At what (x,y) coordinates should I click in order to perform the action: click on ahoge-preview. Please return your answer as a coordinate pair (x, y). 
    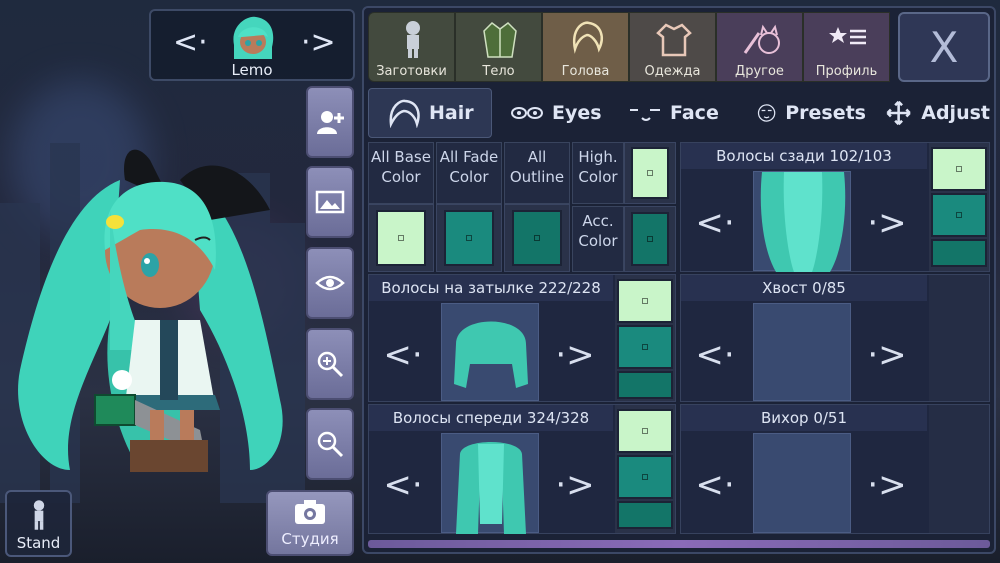
    Looking at the image, I should click on (802, 483).